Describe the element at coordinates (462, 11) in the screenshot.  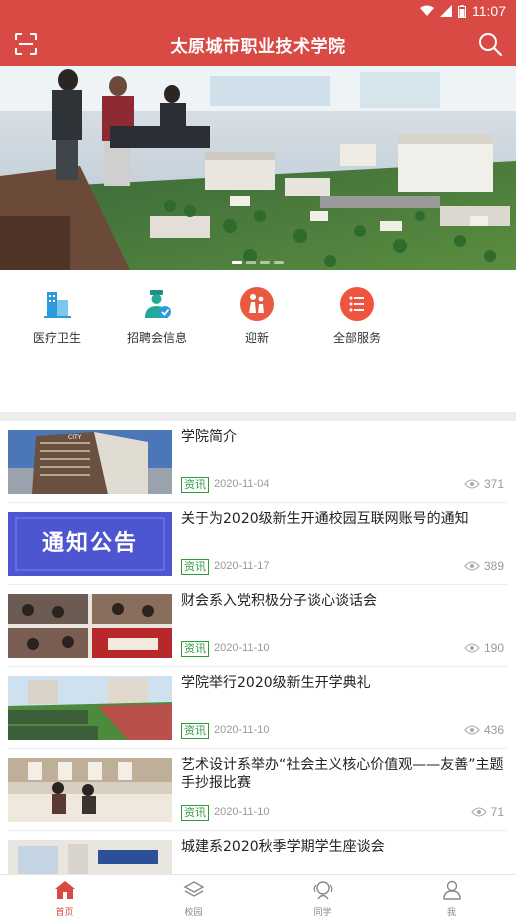
I see `battery-icon` at that location.